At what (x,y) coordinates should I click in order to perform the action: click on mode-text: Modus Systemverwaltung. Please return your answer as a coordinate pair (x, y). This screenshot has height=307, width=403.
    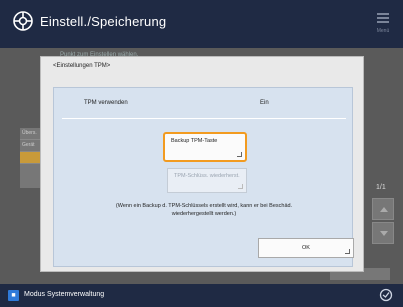
    Looking at the image, I should click on (64, 294).